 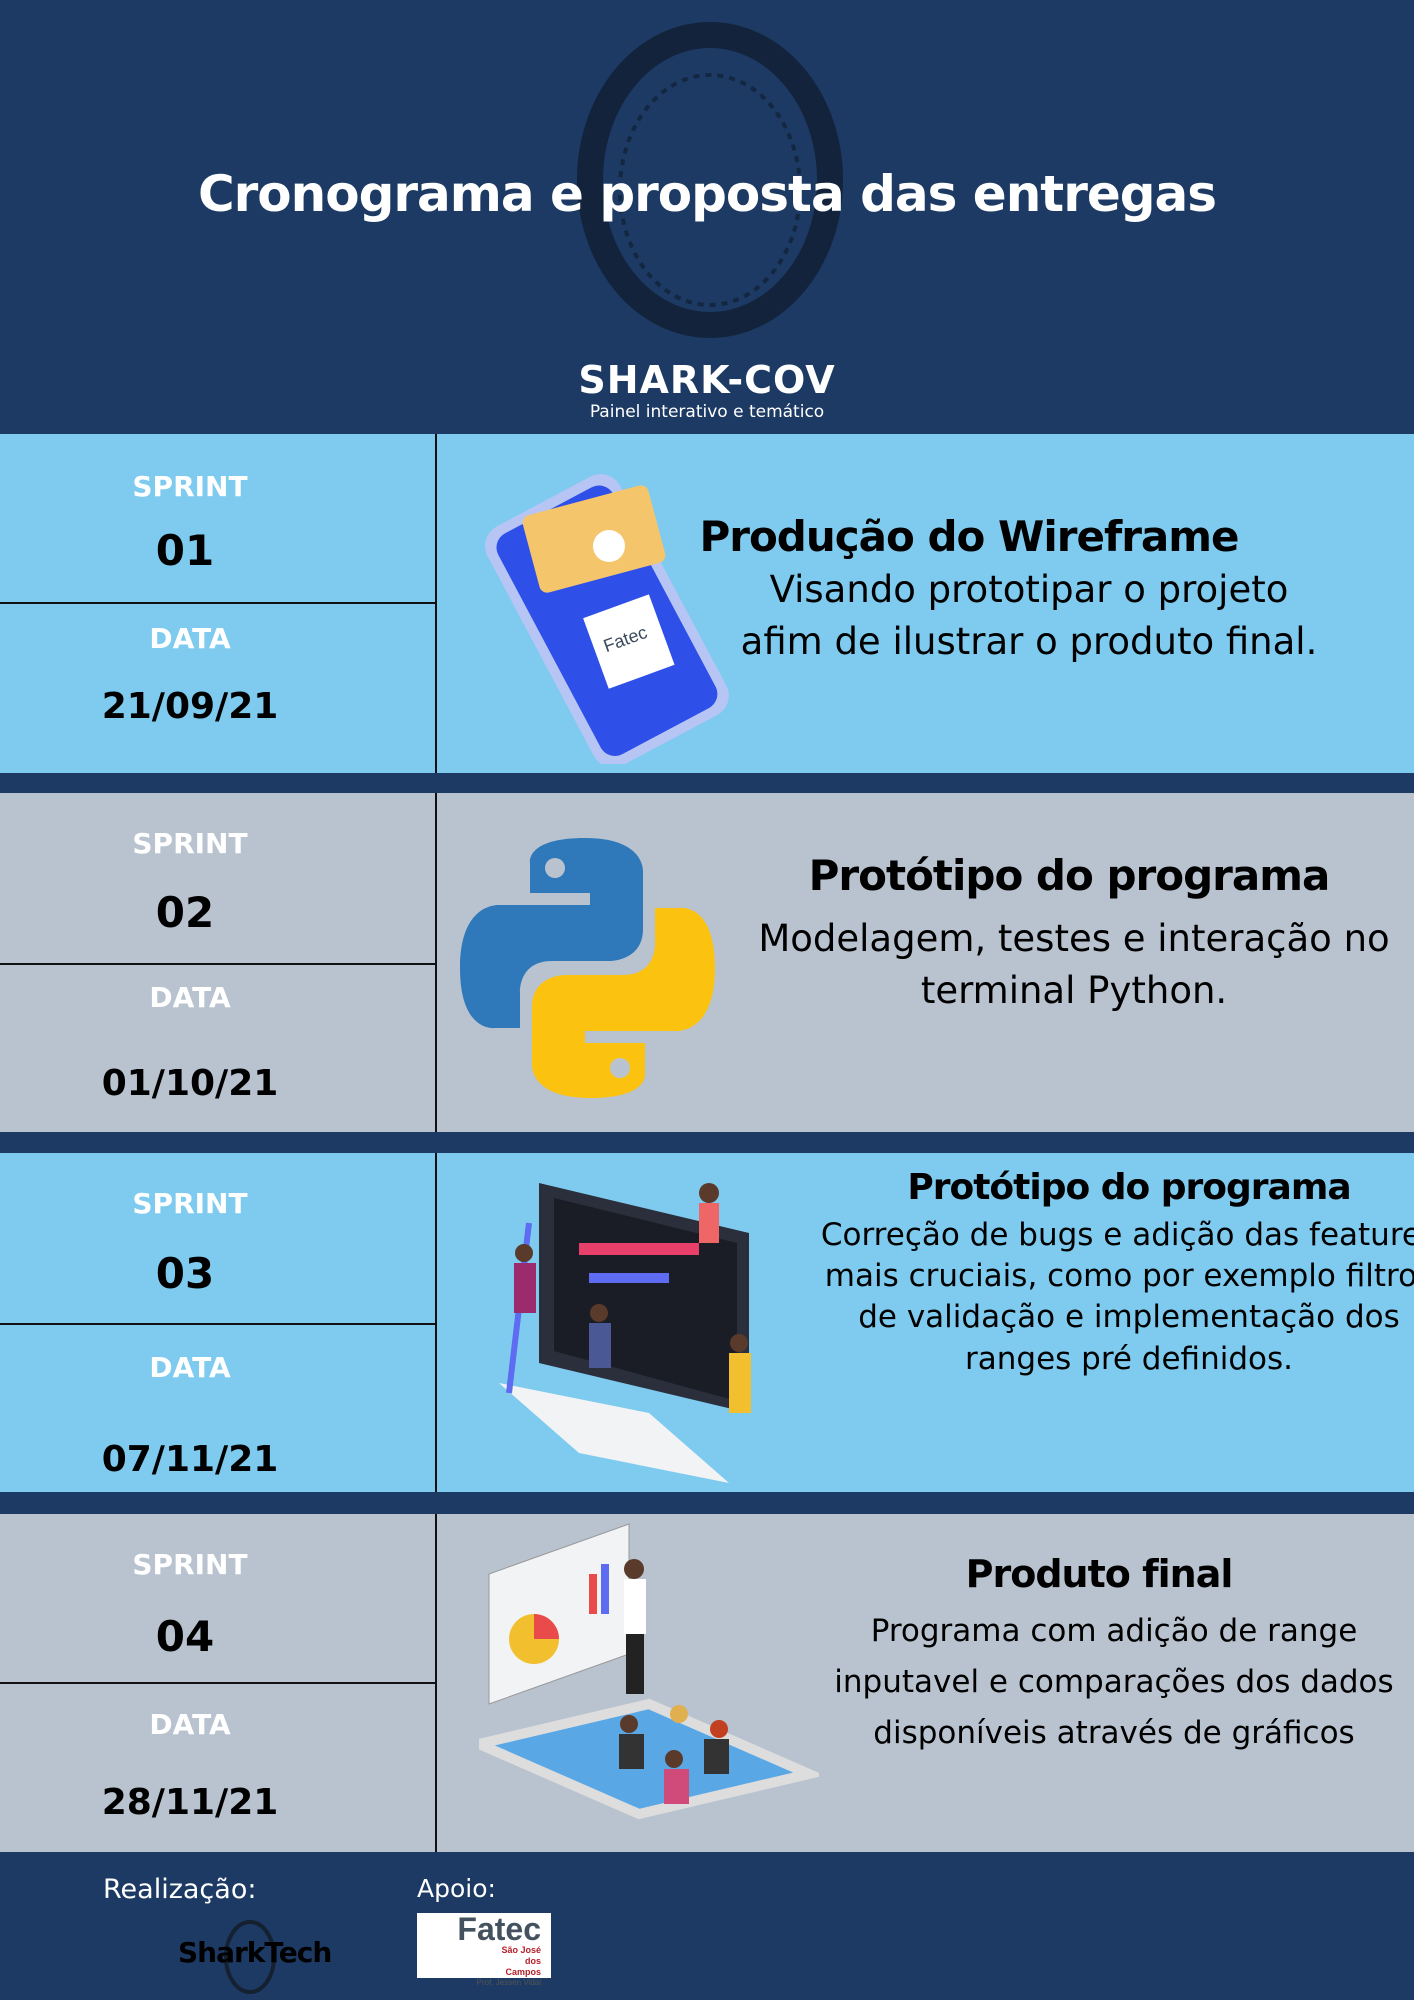 I want to click on apoio-label: Apoio:, so click(x=456, y=1888).